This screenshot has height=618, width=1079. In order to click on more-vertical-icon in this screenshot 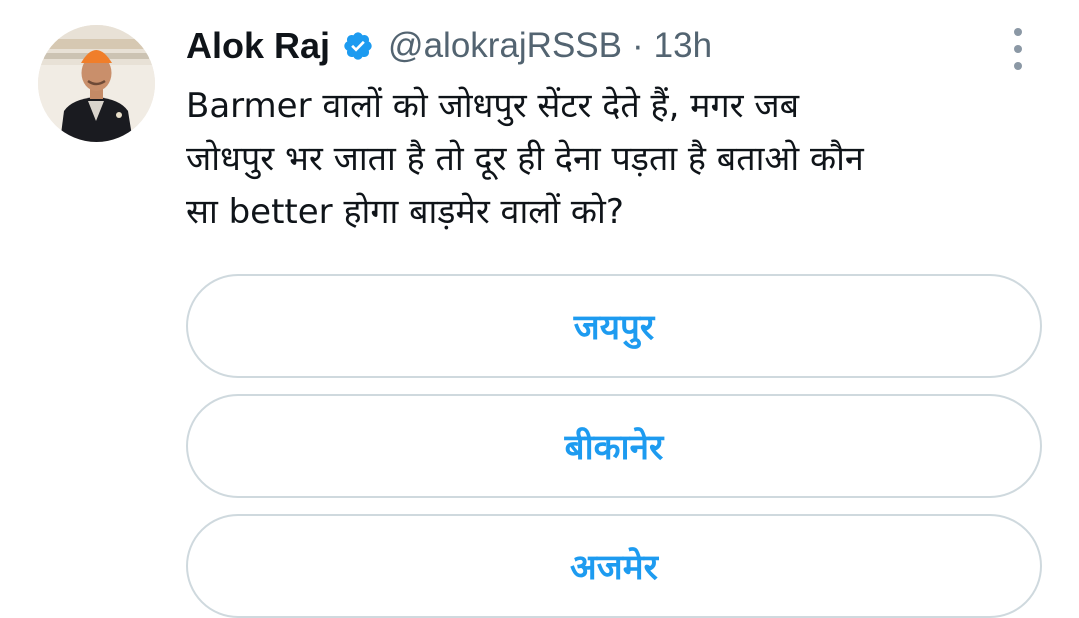, I will do `click(1018, 49)`.